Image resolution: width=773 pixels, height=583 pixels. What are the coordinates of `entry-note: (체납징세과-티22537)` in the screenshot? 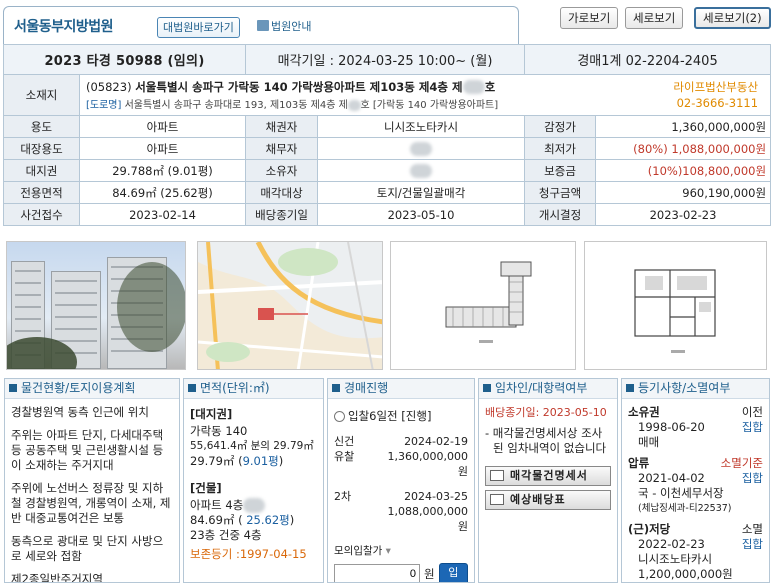 It's located at (685, 508).